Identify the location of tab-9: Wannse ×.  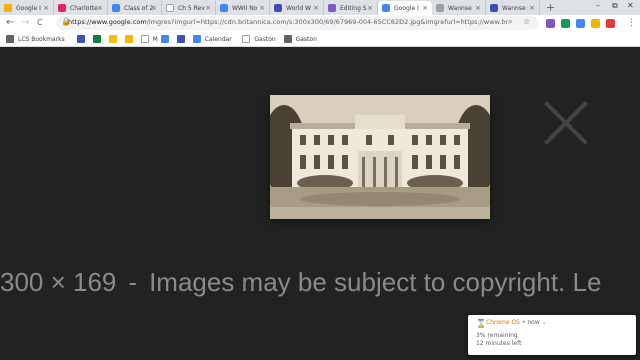
(513, 8).